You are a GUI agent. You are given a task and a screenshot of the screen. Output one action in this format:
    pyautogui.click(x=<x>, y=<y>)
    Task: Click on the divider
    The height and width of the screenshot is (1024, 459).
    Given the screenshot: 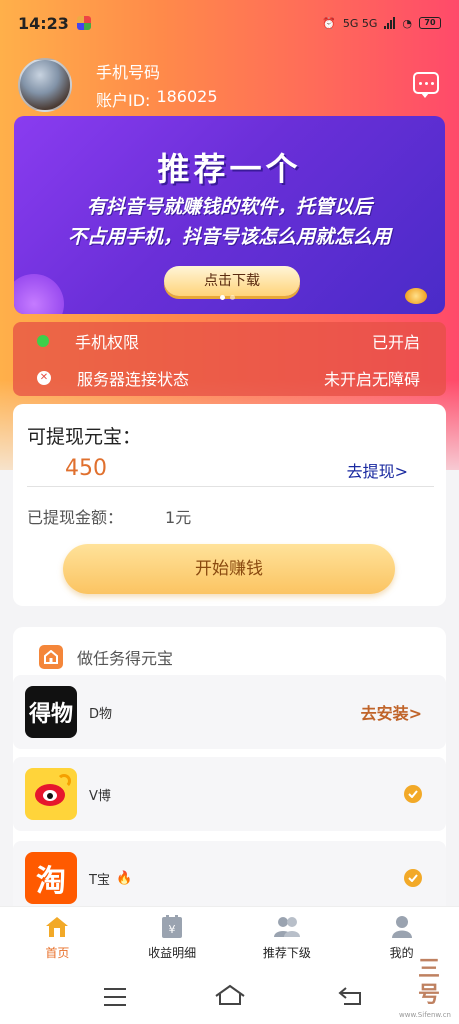 What is the action you would take?
    pyautogui.click(x=230, y=486)
    